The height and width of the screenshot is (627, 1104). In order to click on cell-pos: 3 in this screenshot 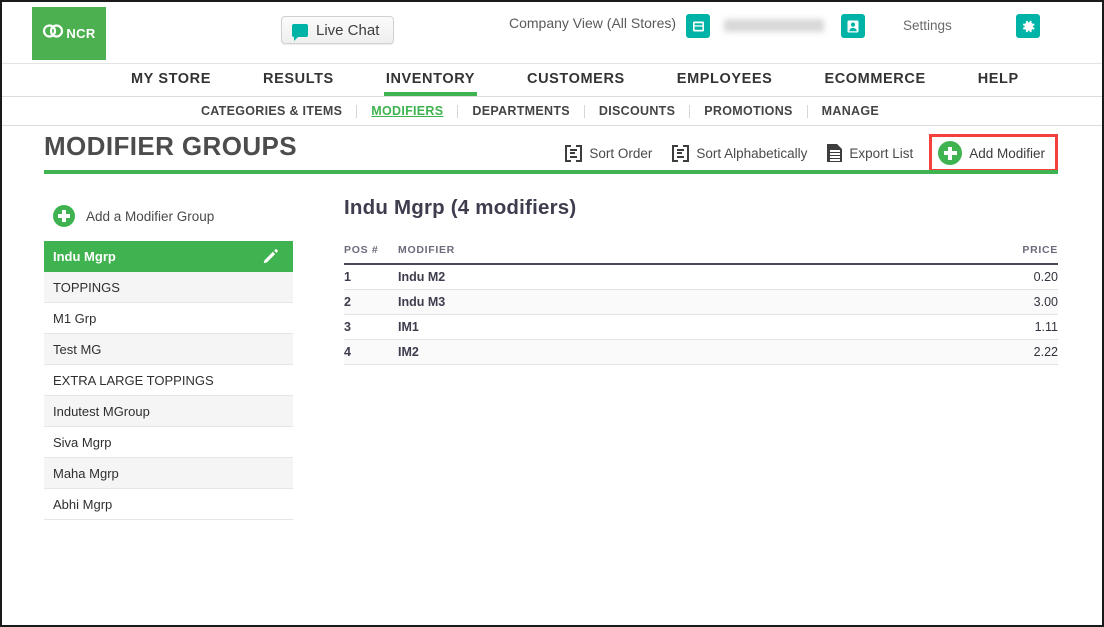, I will do `click(371, 327)`.